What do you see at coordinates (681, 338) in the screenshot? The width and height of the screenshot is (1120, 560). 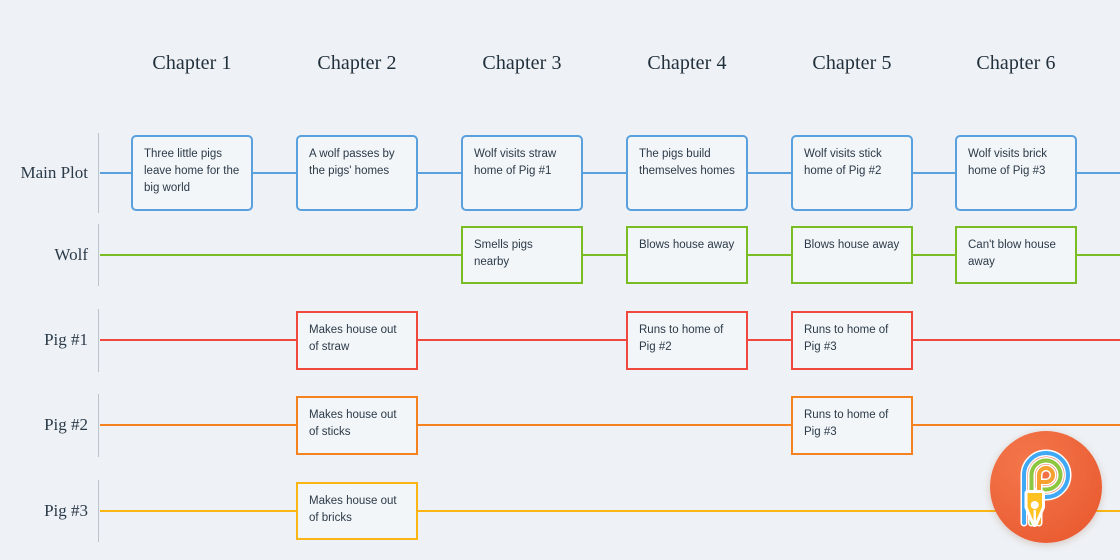 I see `event-text: Runs to home of Pig #2` at bounding box center [681, 338].